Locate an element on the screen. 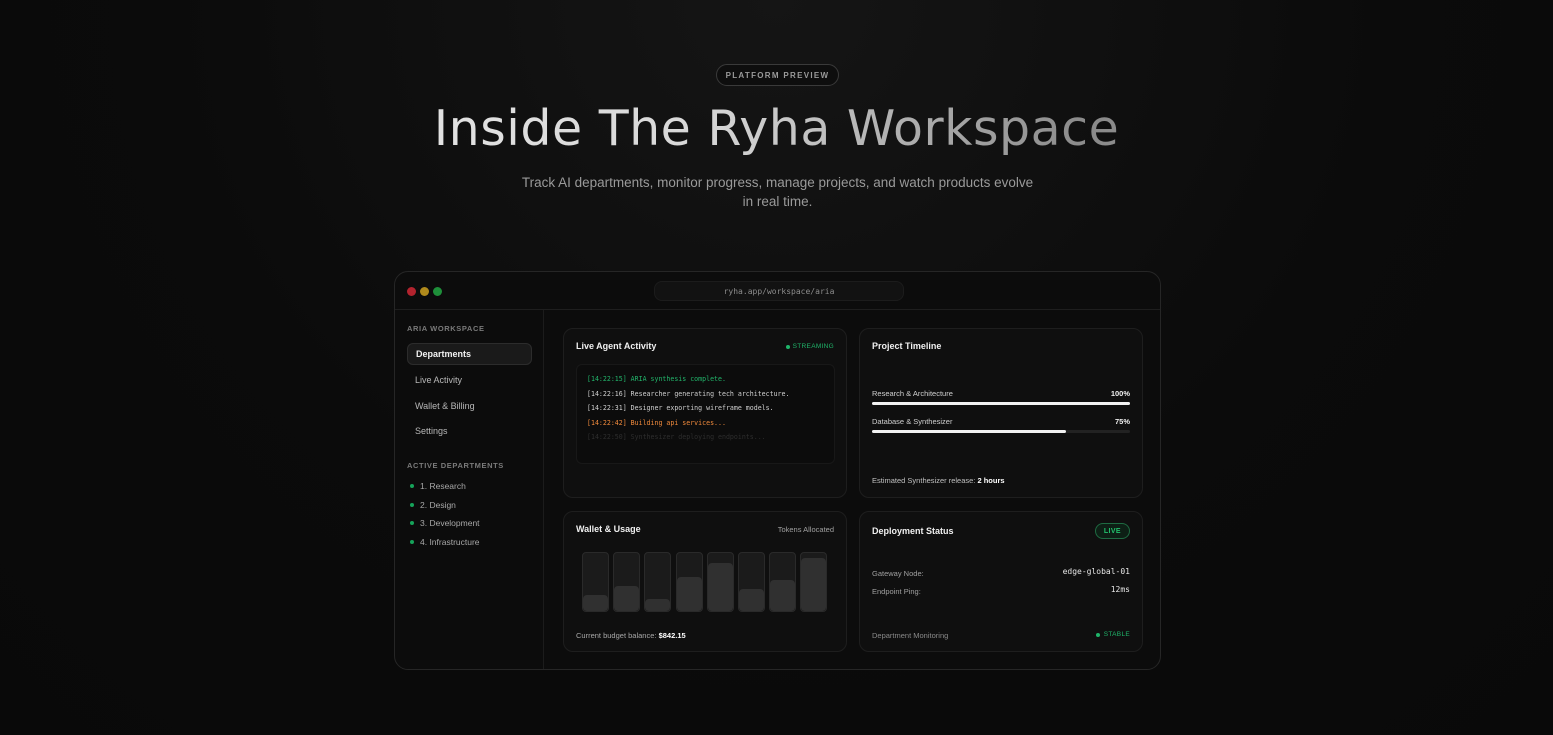 The width and height of the screenshot is (1553, 735). sidebar-item-live-activity: Live Activity is located at coordinates (469, 380).